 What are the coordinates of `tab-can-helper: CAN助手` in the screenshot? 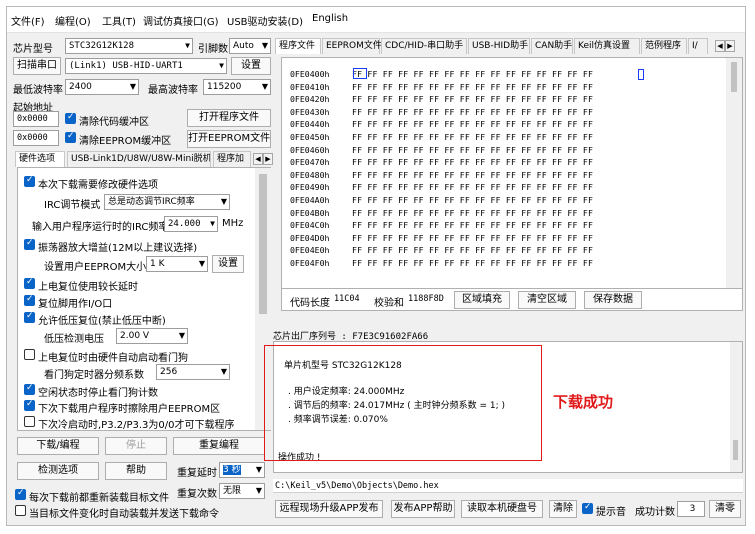 It's located at (552, 46).